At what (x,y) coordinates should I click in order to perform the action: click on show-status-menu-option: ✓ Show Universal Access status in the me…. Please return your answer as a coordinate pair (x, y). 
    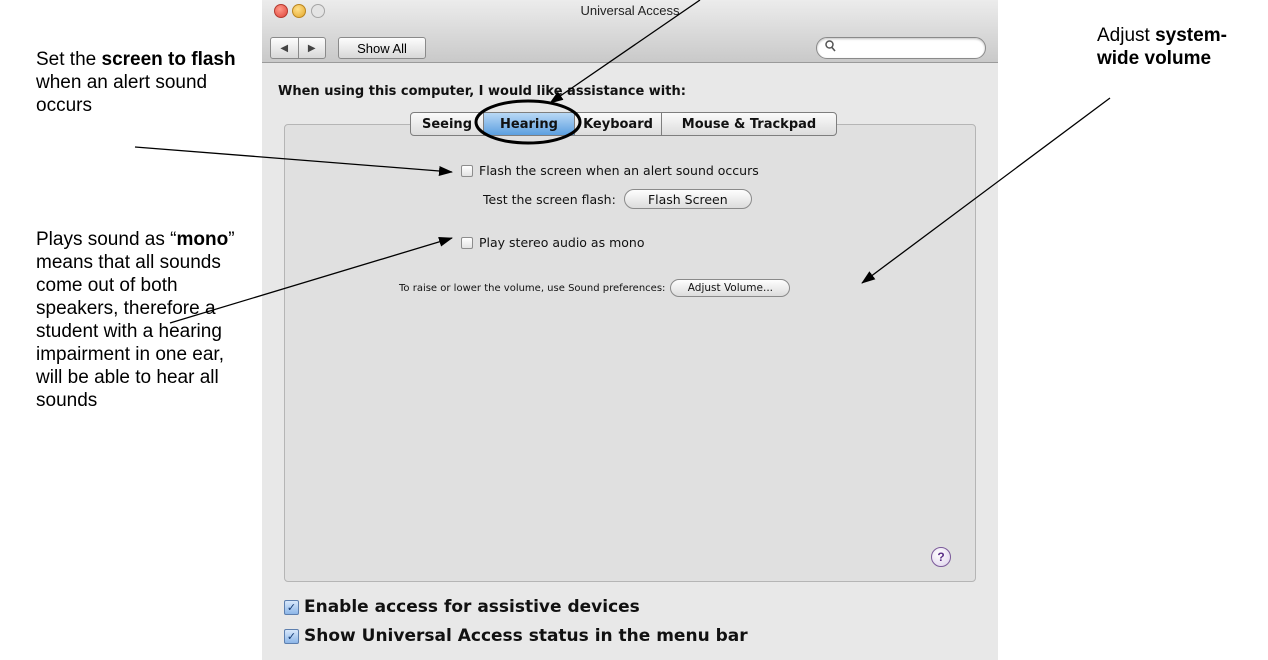
    Looking at the image, I should click on (516, 636).